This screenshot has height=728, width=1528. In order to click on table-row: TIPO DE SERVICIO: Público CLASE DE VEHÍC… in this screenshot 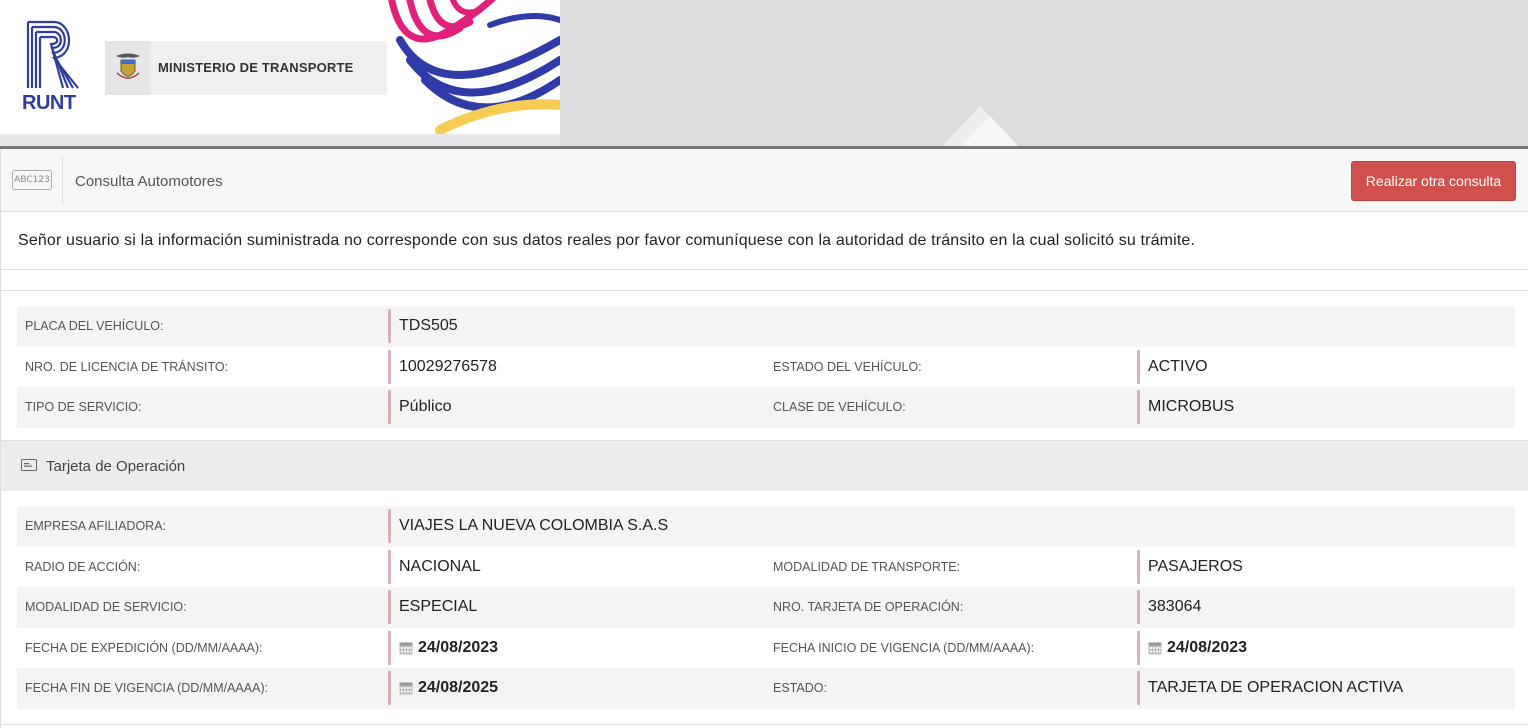, I will do `click(766, 407)`.